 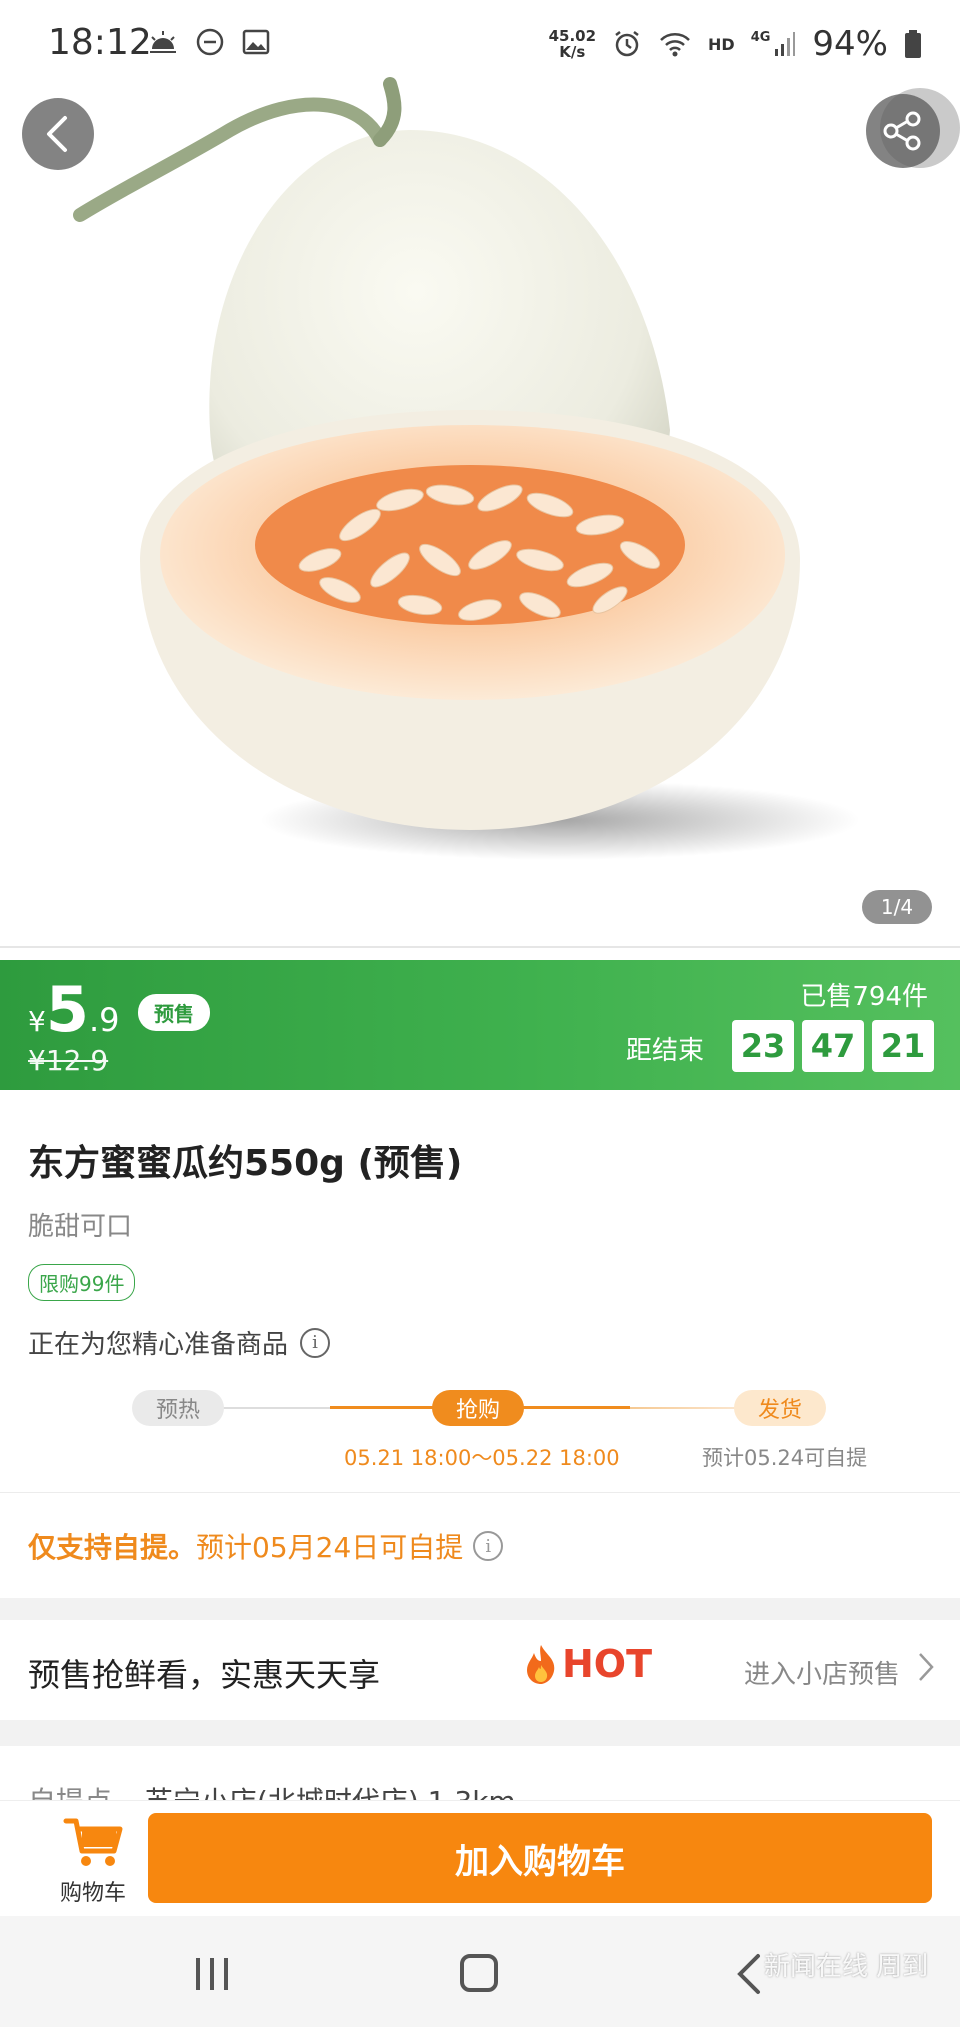 What do you see at coordinates (926, 1667) in the screenshot?
I see `chevron-right-icon` at bounding box center [926, 1667].